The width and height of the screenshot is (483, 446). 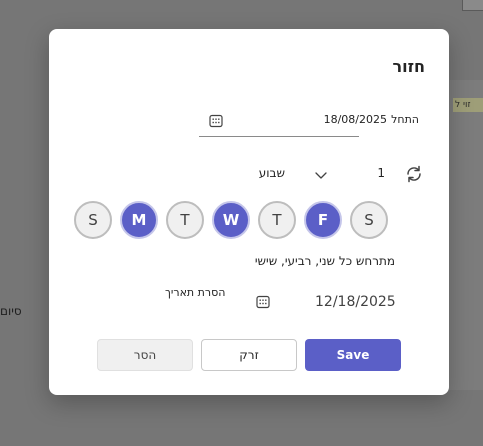 What do you see at coordinates (465, 235) in the screenshot?
I see `background-panel: זוי ל` at bounding box center [465, 235].